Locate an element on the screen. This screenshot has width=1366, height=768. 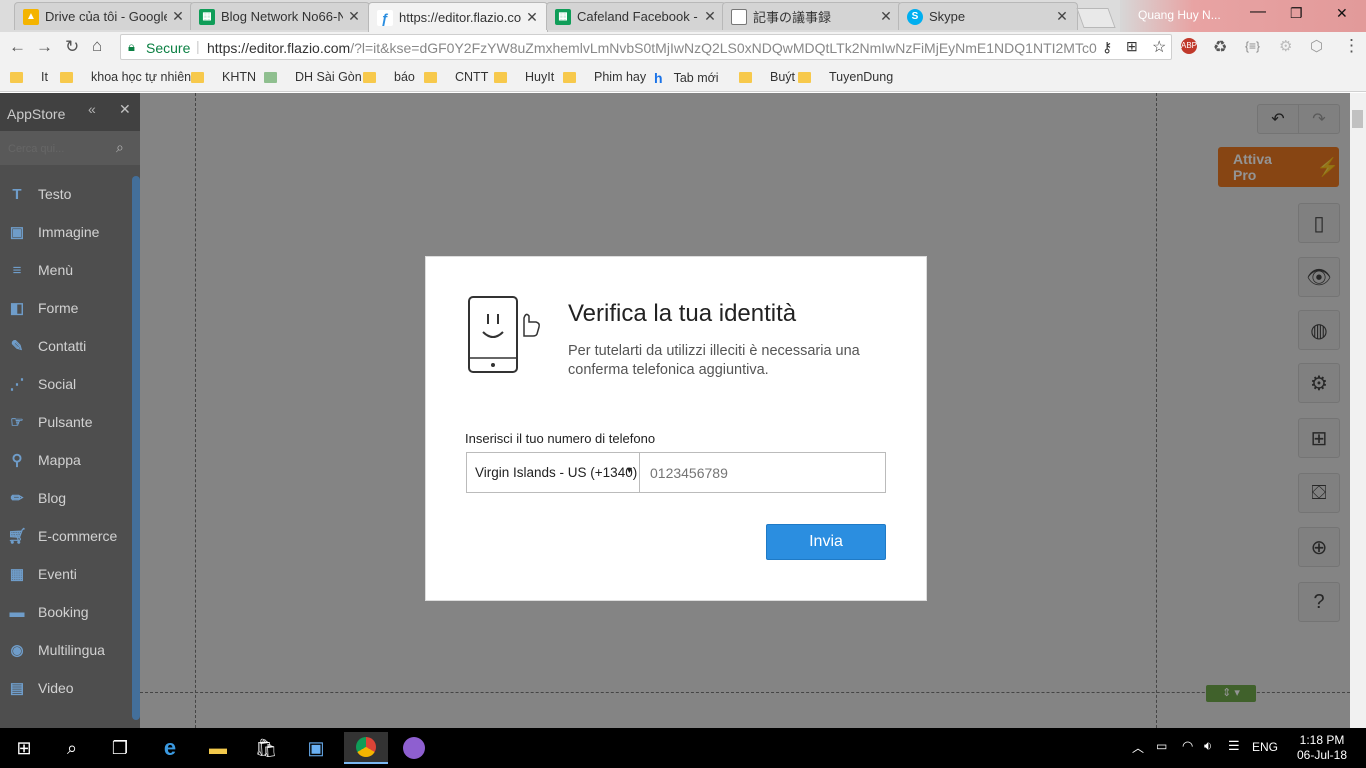
tab-google-drive: ▲ Drive của tôi - Google ✕ is located at coordinates (104, 16).